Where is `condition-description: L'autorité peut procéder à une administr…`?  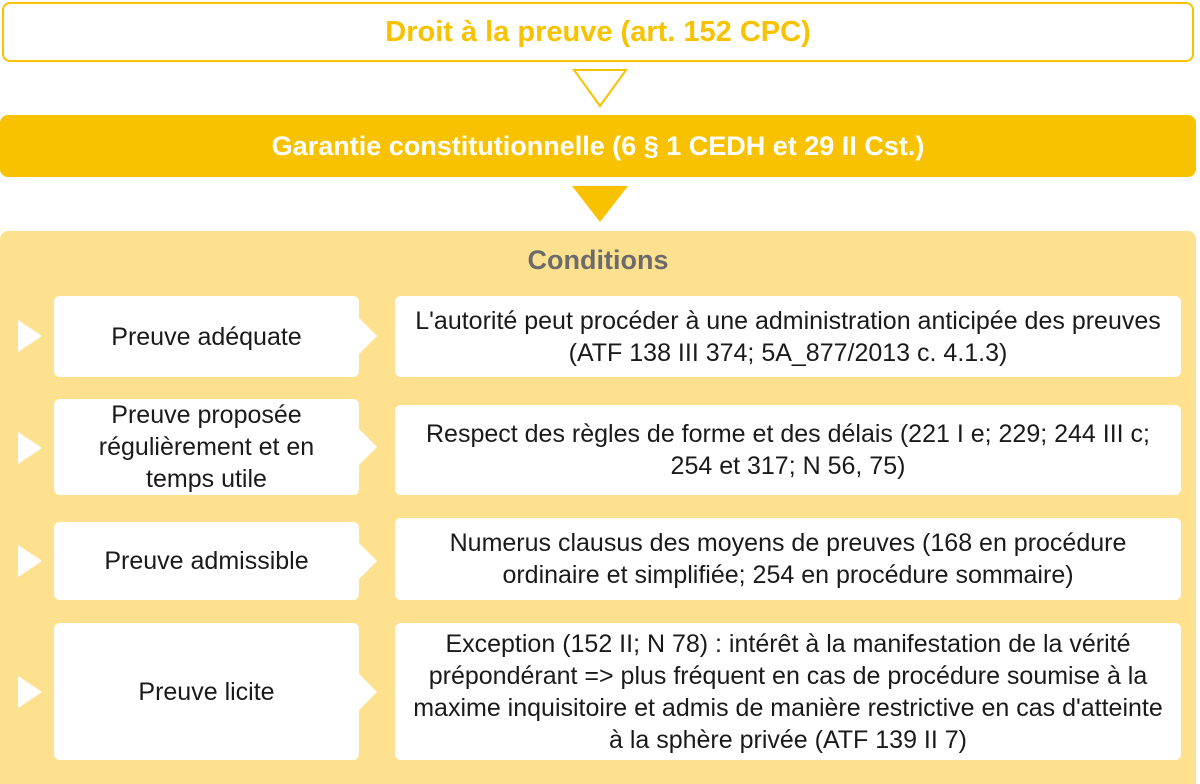 condition-description: L'autorité peut procéder à une administr… is located at coordinates (788, 336).